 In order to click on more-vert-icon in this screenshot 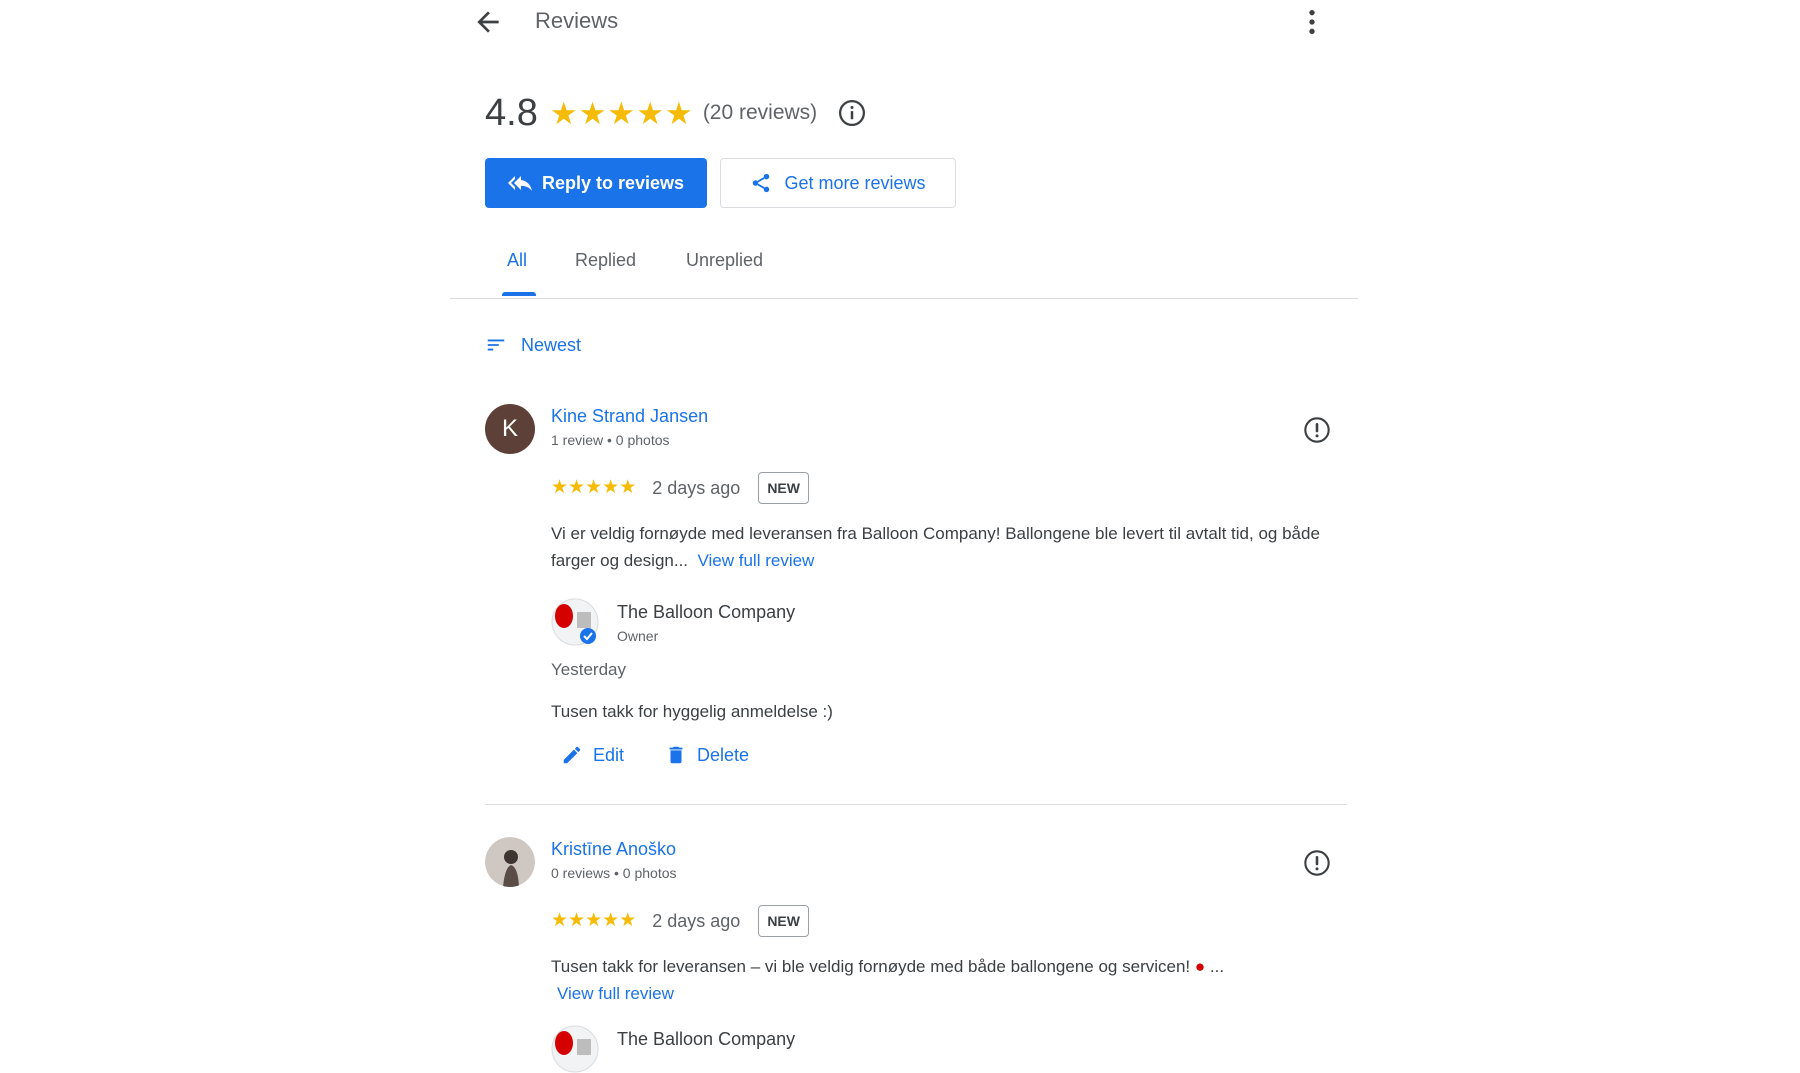, I will do `click(1312, 22)`.